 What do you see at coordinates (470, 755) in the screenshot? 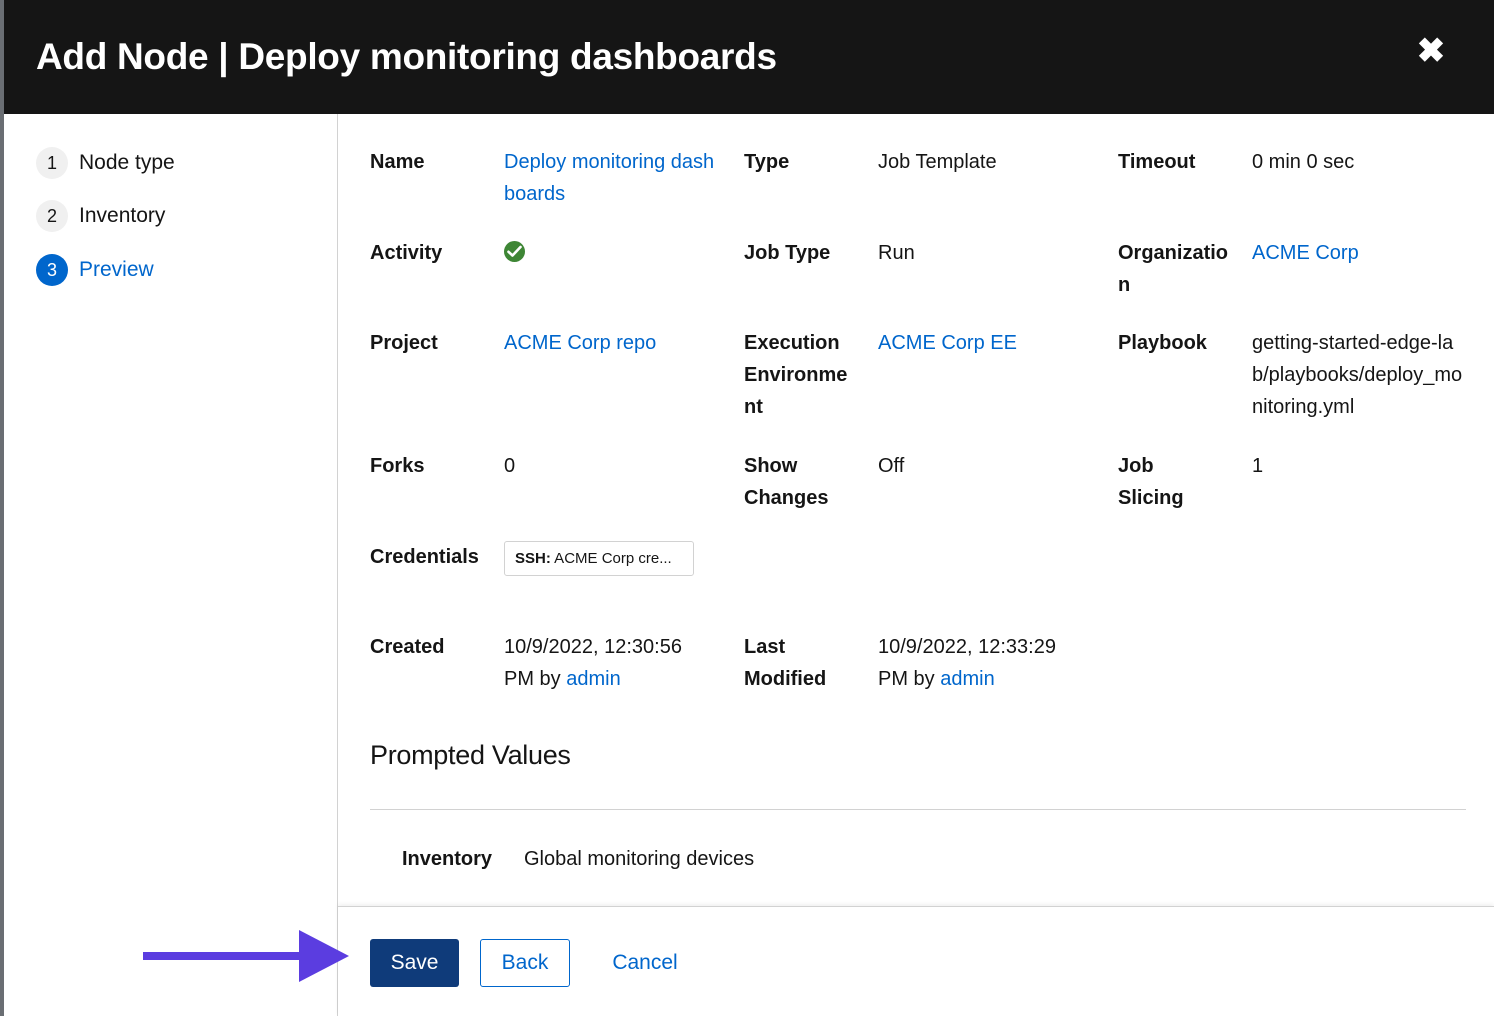
I see `prompted-values-title: Prompted Values` at bounding box center [470, 755].